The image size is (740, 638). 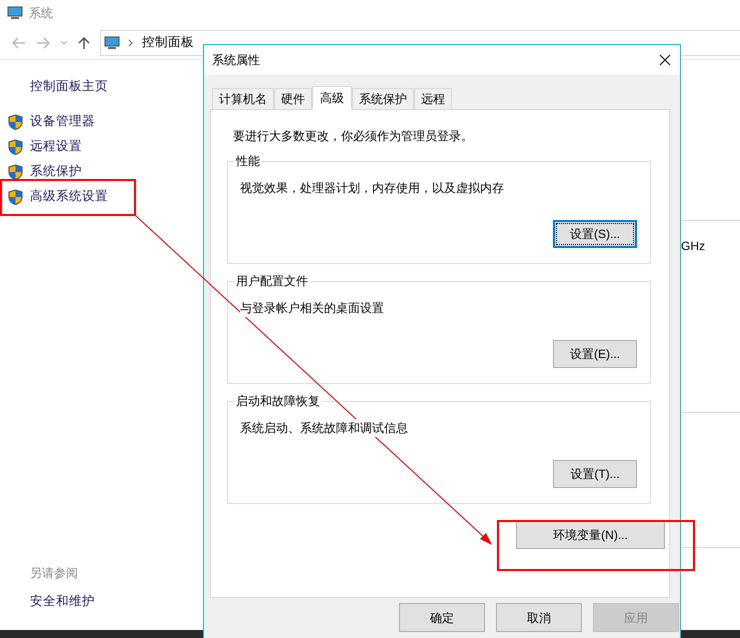 I want to click on close-icon, so click(x=665, y=60).